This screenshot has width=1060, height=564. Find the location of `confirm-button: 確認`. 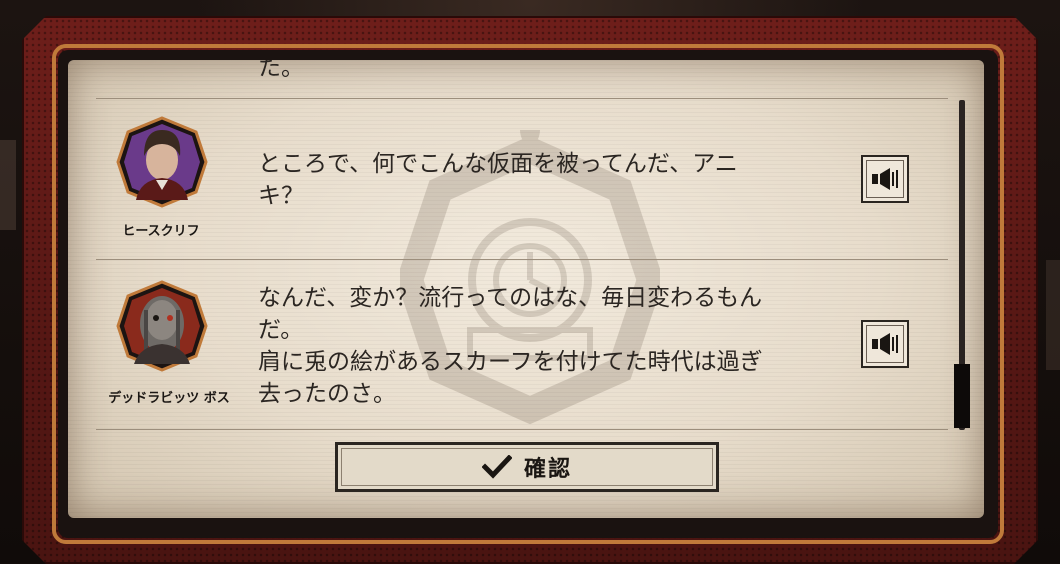

confirm-button: 確認 is located at coordinates (527, 467).